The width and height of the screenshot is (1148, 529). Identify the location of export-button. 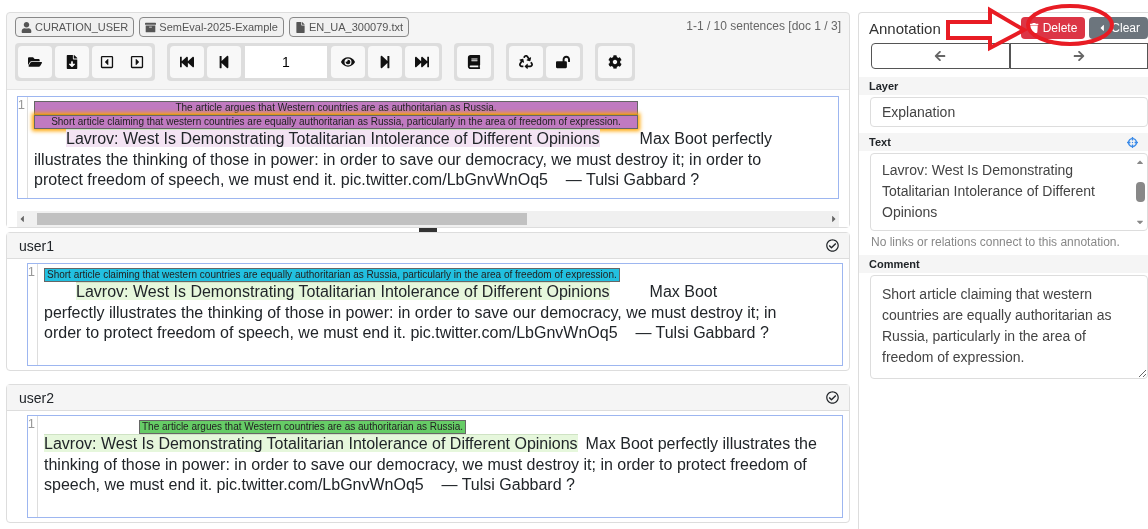
(72, 62).